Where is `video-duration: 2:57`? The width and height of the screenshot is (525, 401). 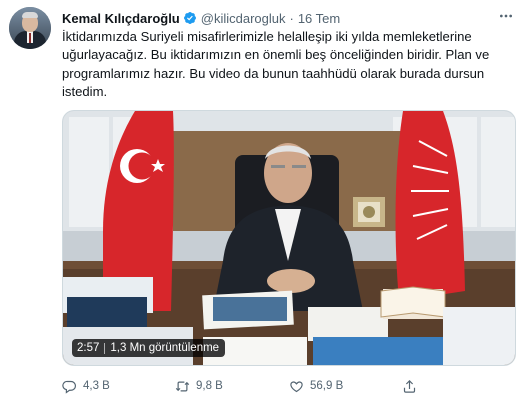 video-duration: 2:57 is located at coordinates (88, 348).